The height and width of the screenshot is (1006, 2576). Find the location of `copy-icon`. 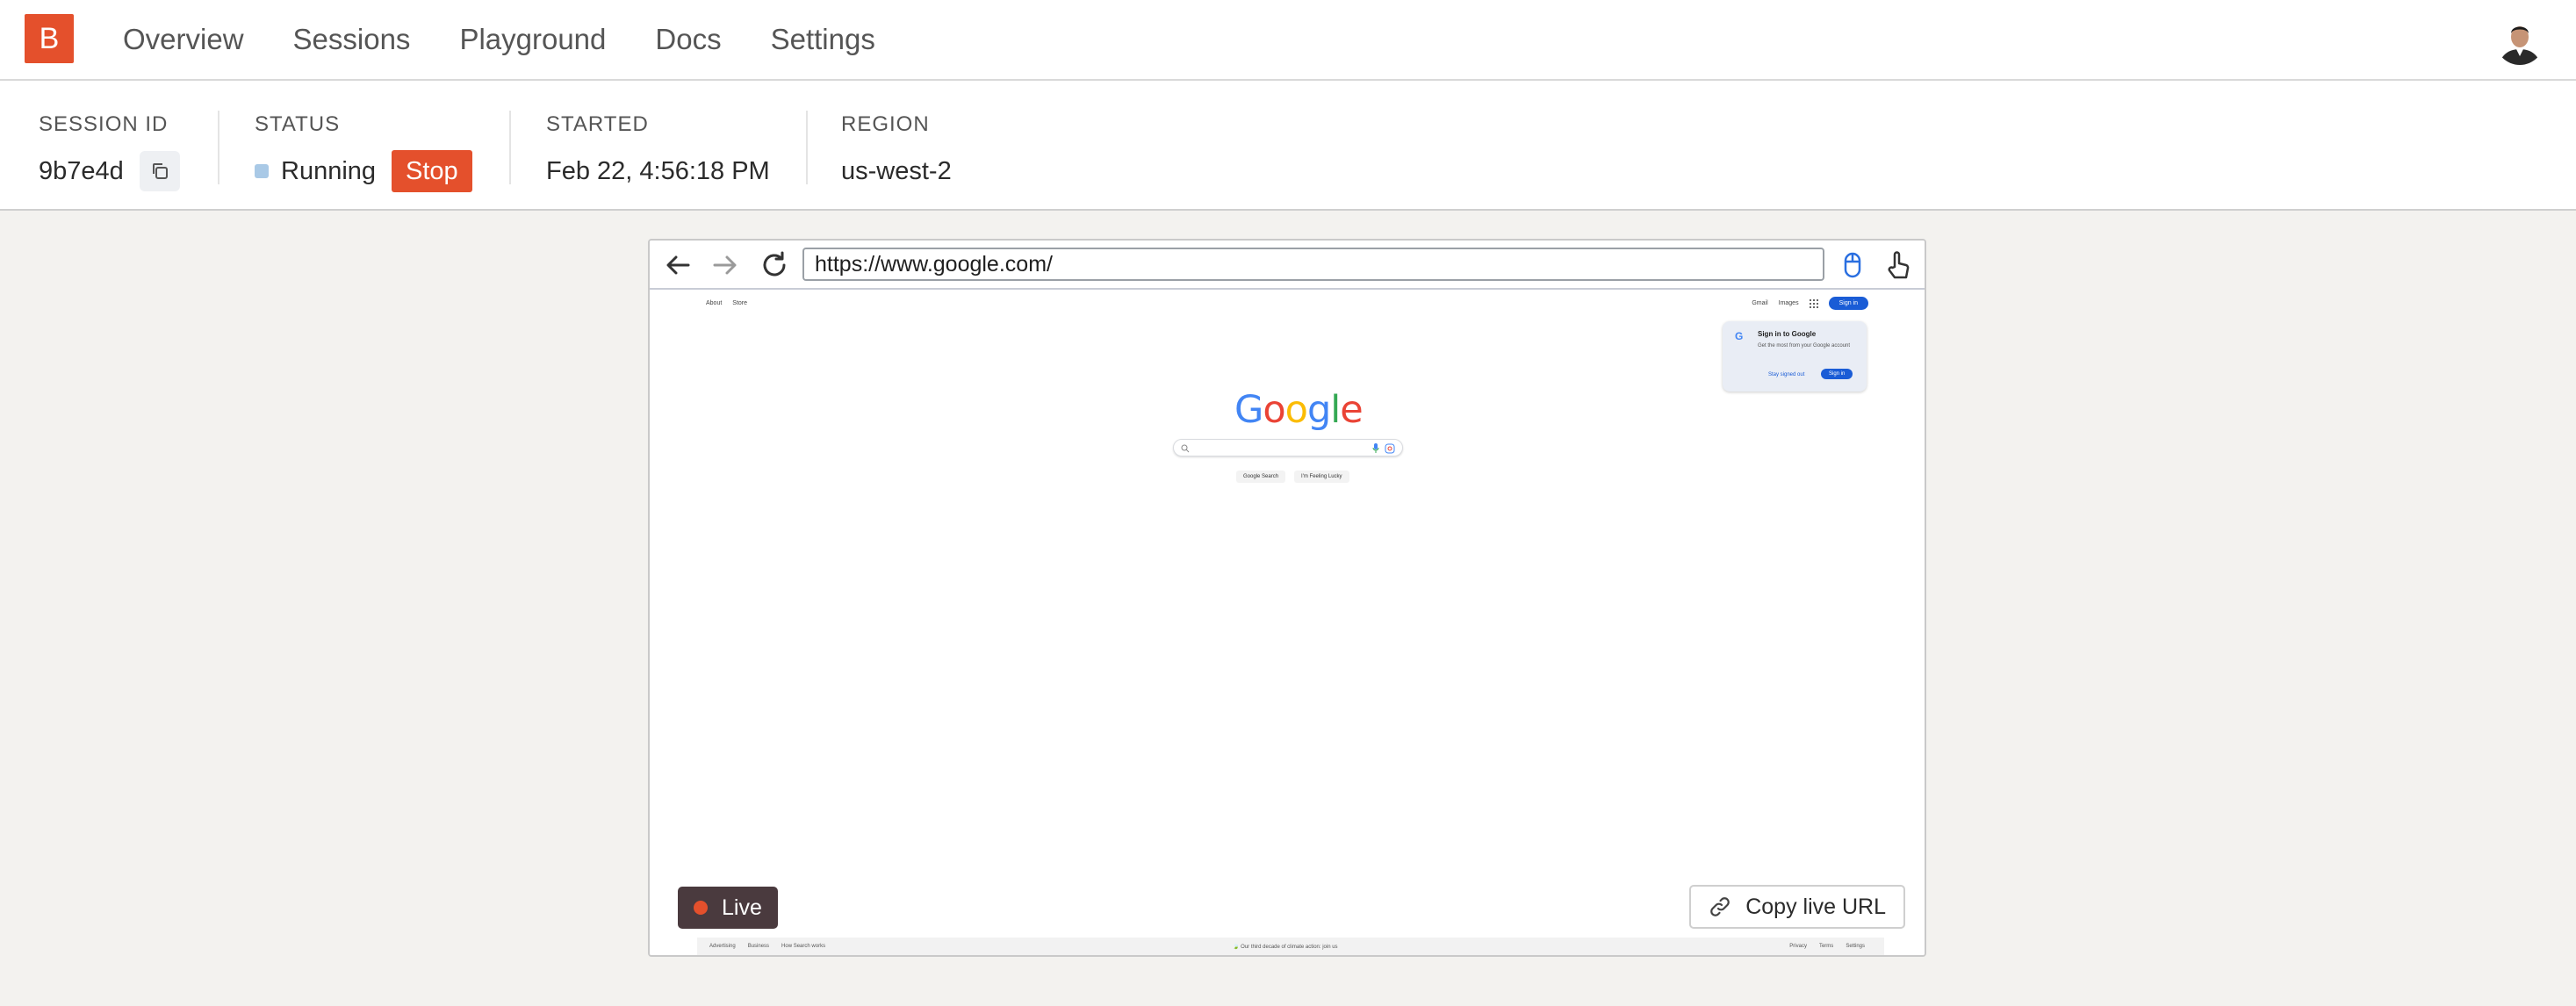

copy-icon is located at coordinates (160, 171).